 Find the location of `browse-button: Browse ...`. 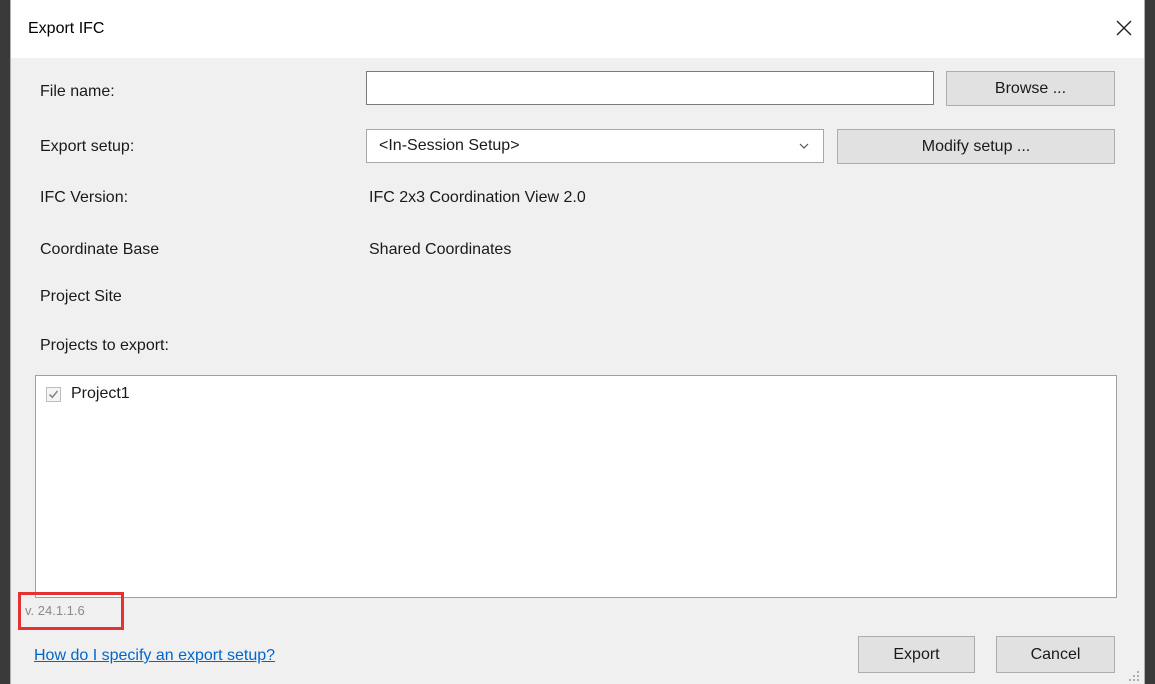

browse-button: Browse ... is located at coordinates (1030, 88).